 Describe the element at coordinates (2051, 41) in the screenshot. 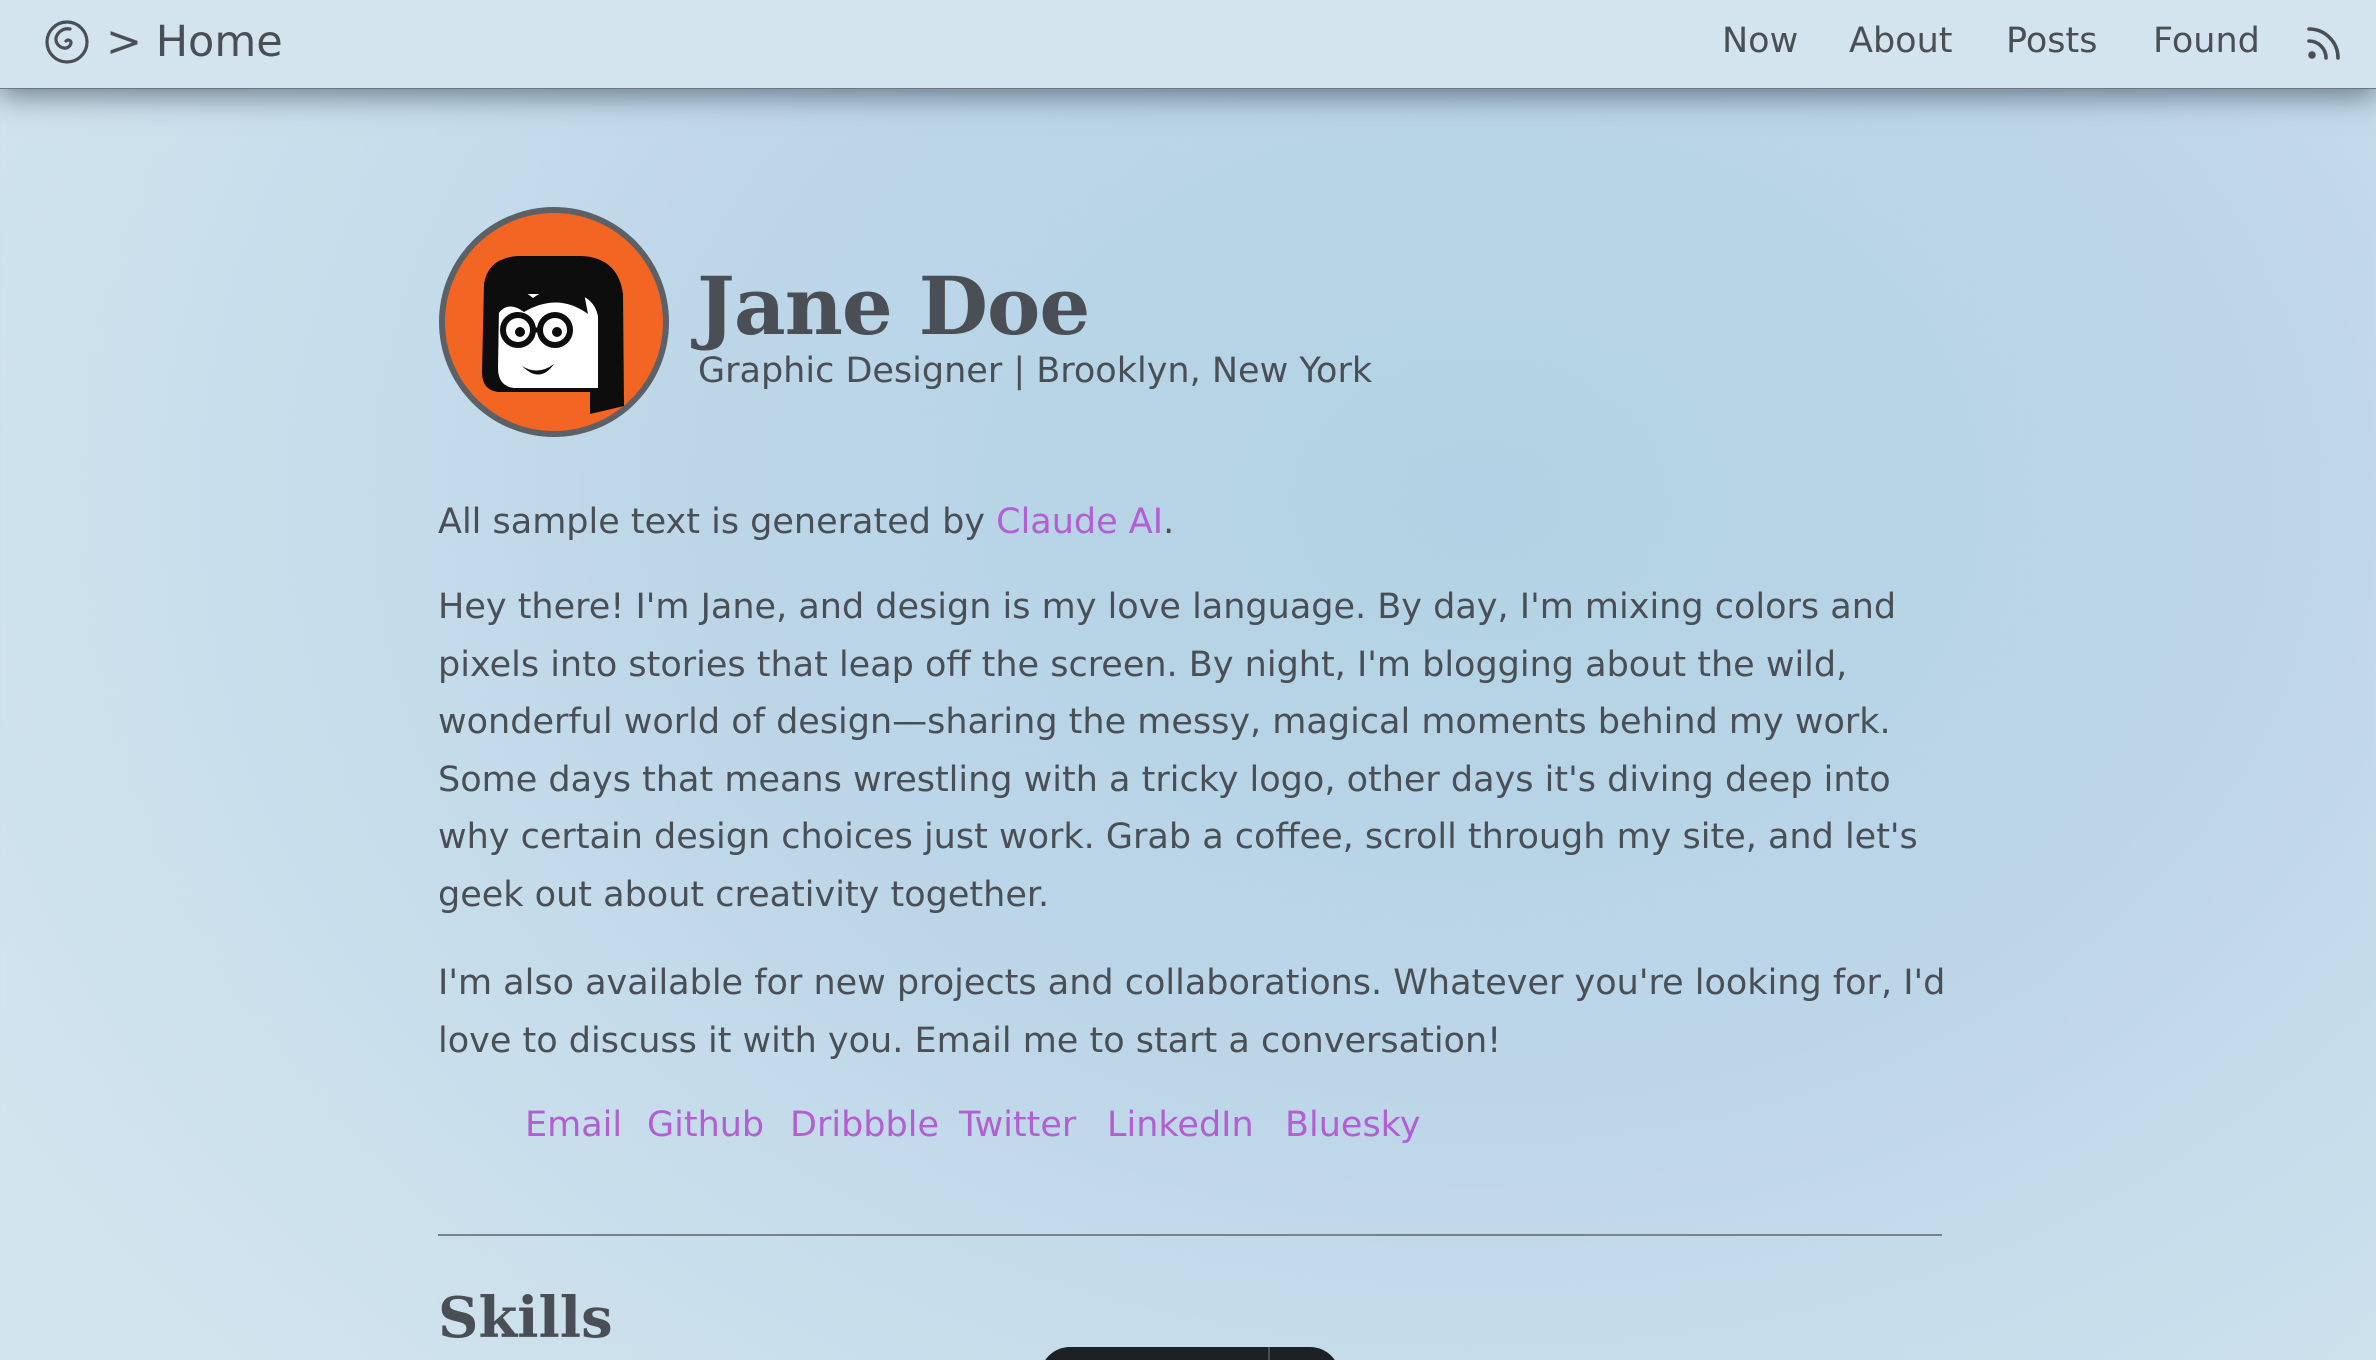

I see `nav-item-posts: Posts` at that location.